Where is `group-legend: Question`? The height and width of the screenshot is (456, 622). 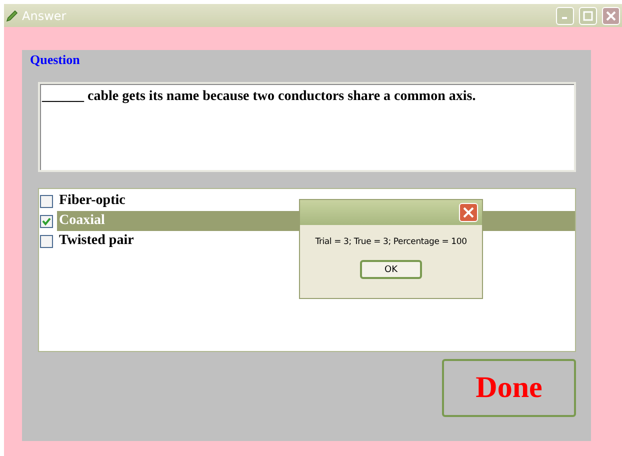 group-legend: Question is located at coordinates (303, 60).